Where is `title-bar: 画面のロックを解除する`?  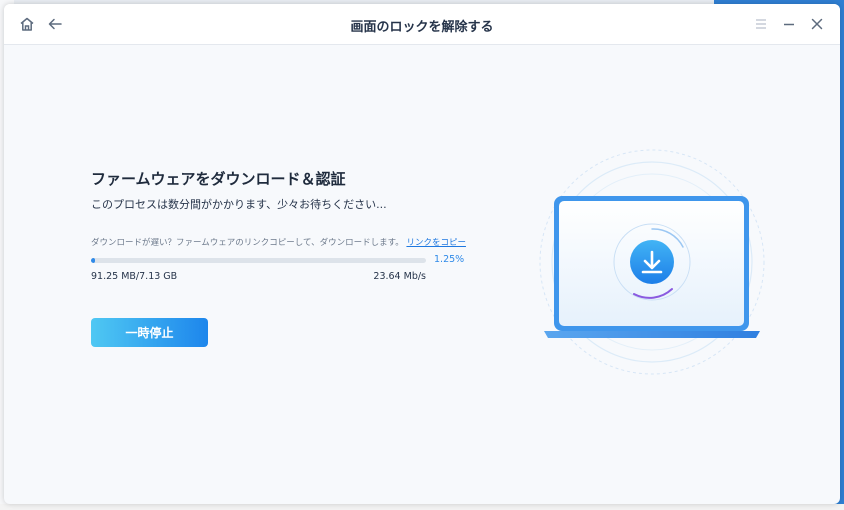
title-bar: 画面のロックを解除する is located at coordinates (422, 24).